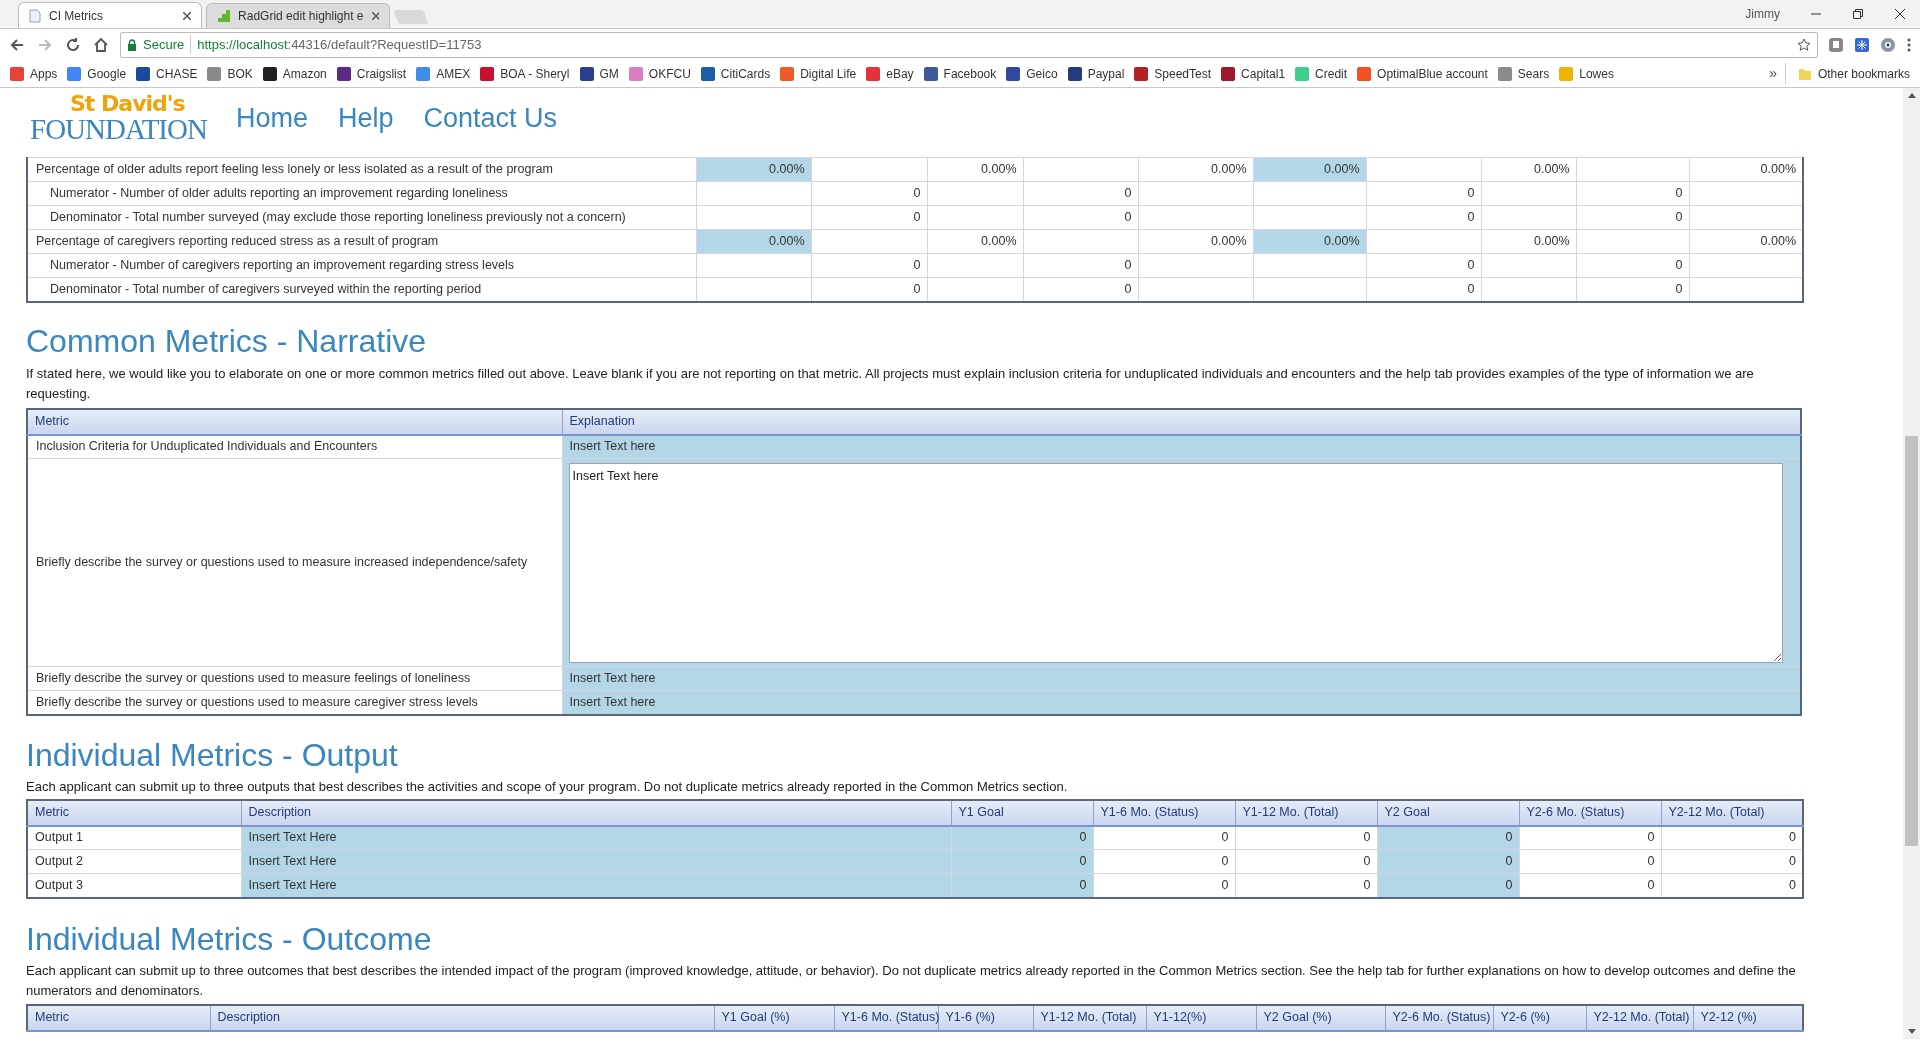 Image resolution: width=1920 pixels, height=1040 pixels. I want to click on column-header: Y1-12(%), so click(1201, 1017).